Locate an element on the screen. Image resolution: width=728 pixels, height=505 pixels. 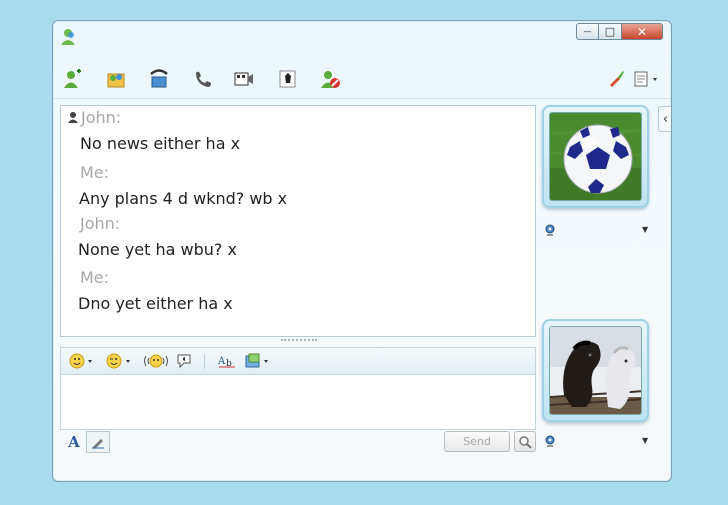
games-icon is located at coordinates (287, 79).